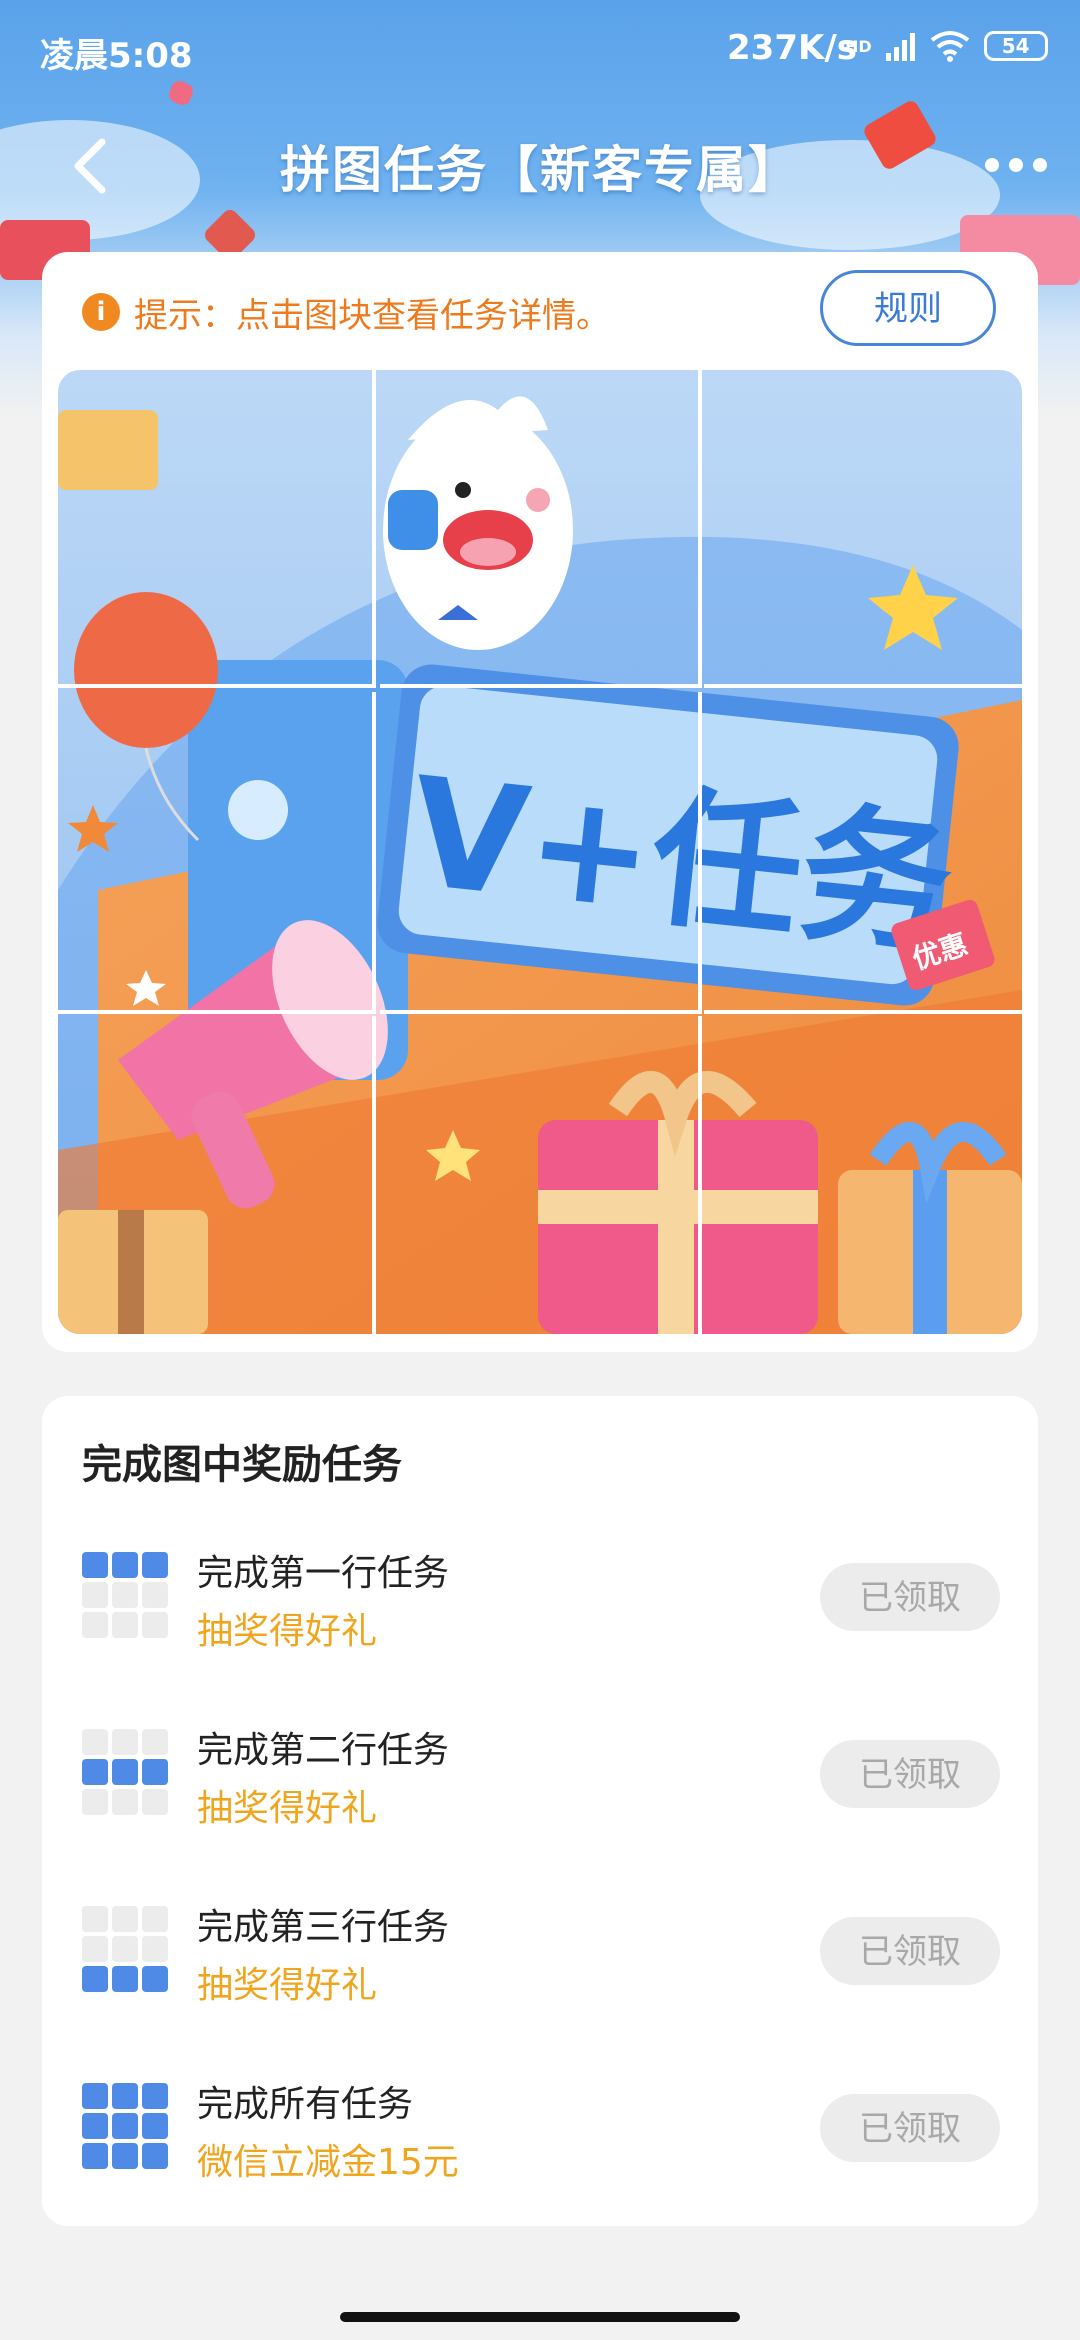 The width and height of the screenshot is (1080, 2340). I want to click on reward-row-3: 完成第三行任务 抽奖得好礼 已领取, so click(540, 1950).